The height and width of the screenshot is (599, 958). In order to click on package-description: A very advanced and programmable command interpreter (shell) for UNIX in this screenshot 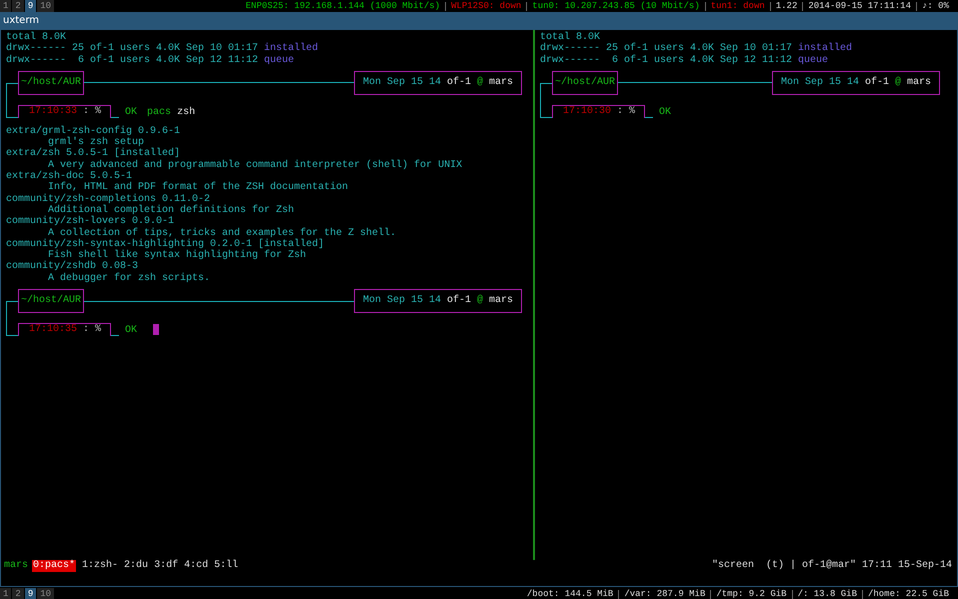, I will do `click(256, 165)`.